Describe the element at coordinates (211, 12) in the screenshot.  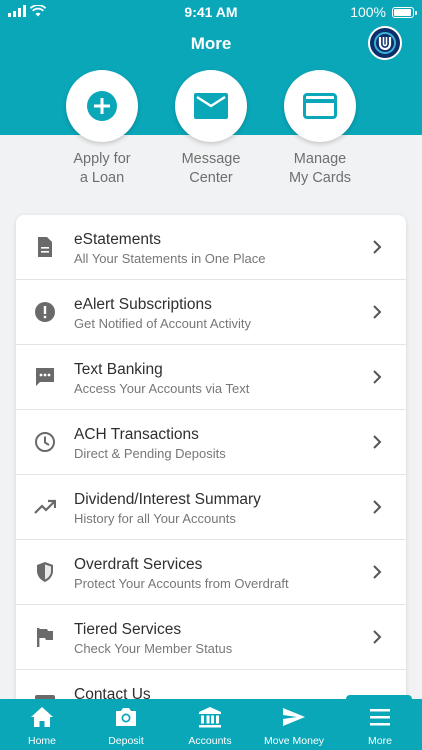
I see `status-bar: 9:41 AM 100%` at that location.